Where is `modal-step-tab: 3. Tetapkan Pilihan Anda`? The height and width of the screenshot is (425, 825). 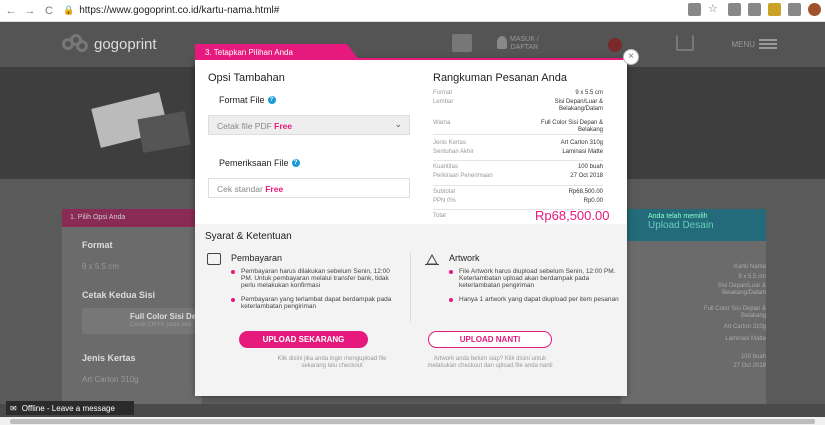 modal-step-tab: 3. Tetapkan Pilihan Anda is located at coordinates (277, 52).